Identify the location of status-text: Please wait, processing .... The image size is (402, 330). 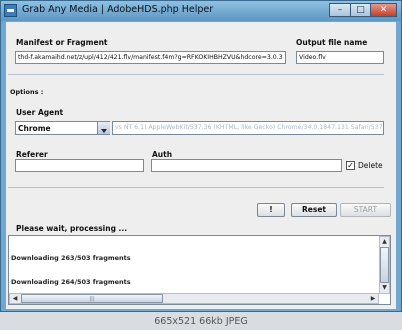
(72, 228).